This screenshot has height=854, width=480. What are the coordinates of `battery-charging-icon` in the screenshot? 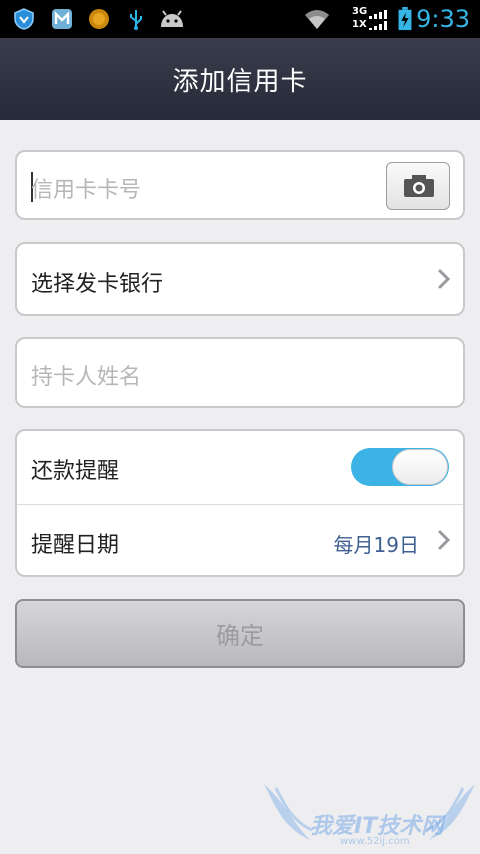 It's located at (405, 19).